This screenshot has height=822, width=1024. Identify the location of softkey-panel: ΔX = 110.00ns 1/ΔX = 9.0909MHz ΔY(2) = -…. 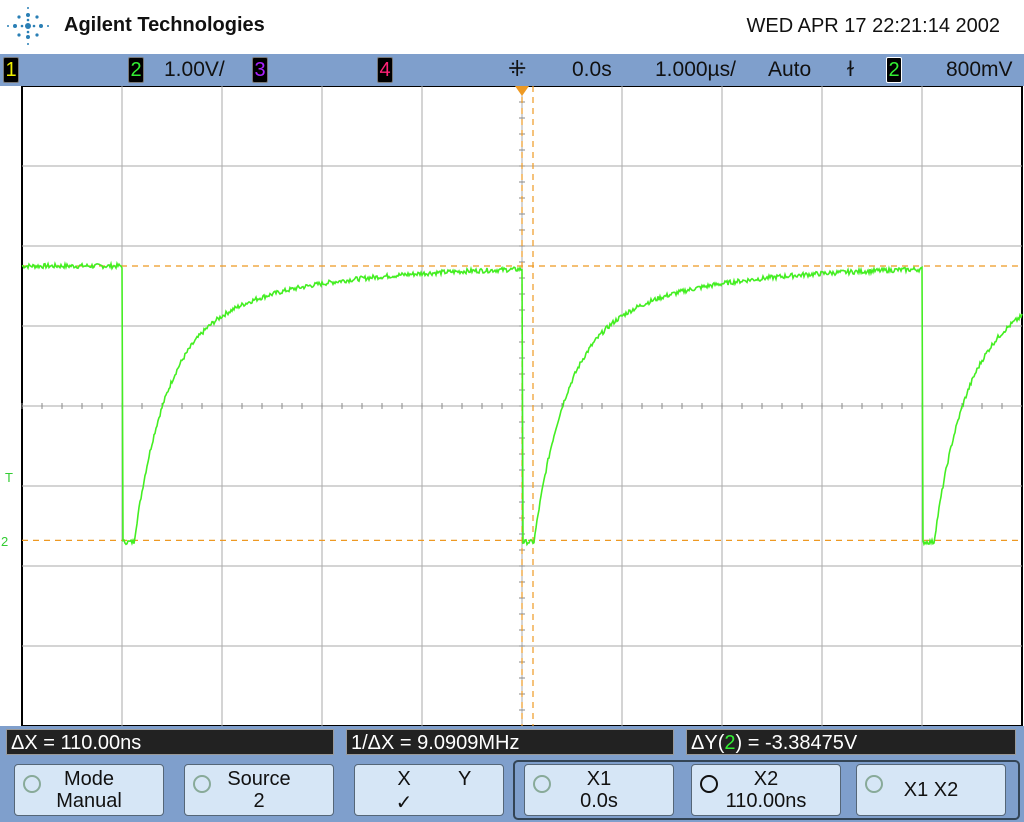
(512, 774).